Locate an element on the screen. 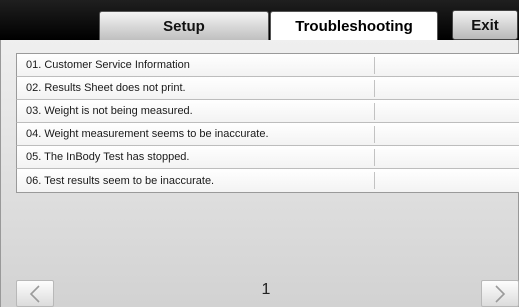 Image resolution: width=519 pixels, height=307 pixels. tab-setup: Setup is located at coordinates (184, 26).